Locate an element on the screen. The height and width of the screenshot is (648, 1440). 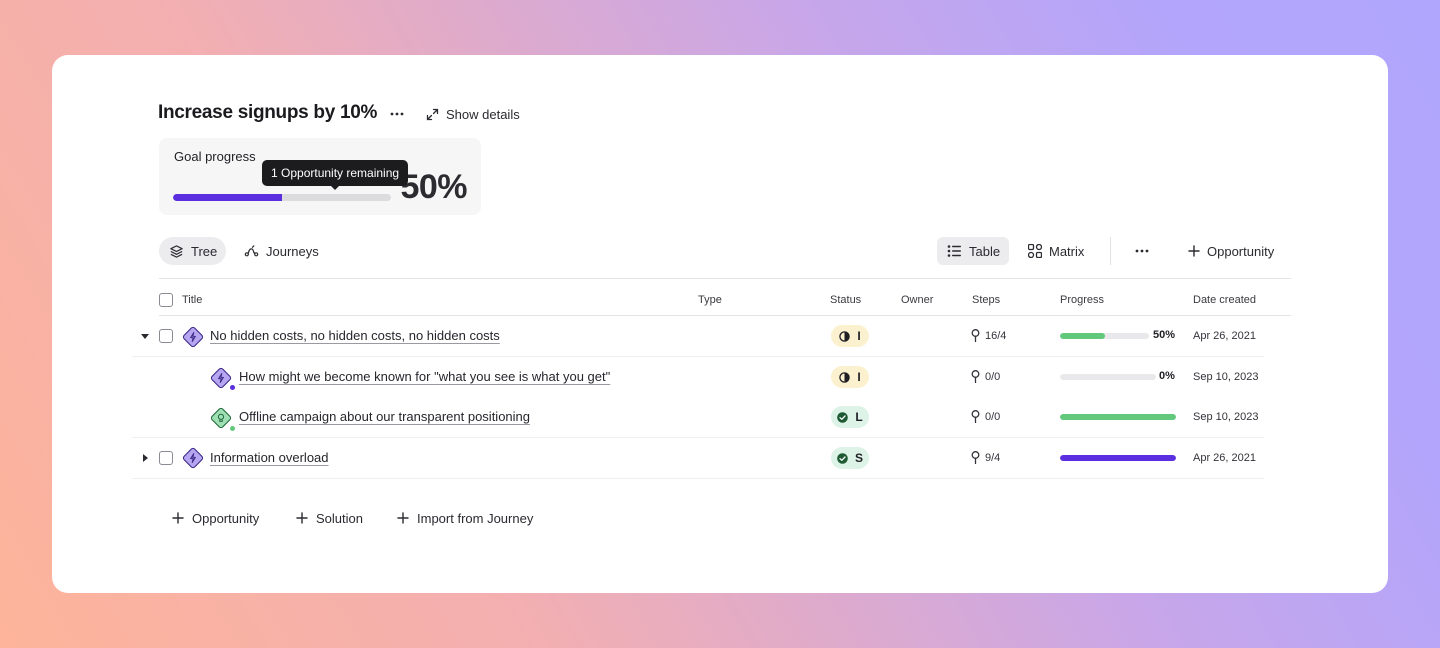
steps-value: 16/4 is located at coordinates (996, 335).